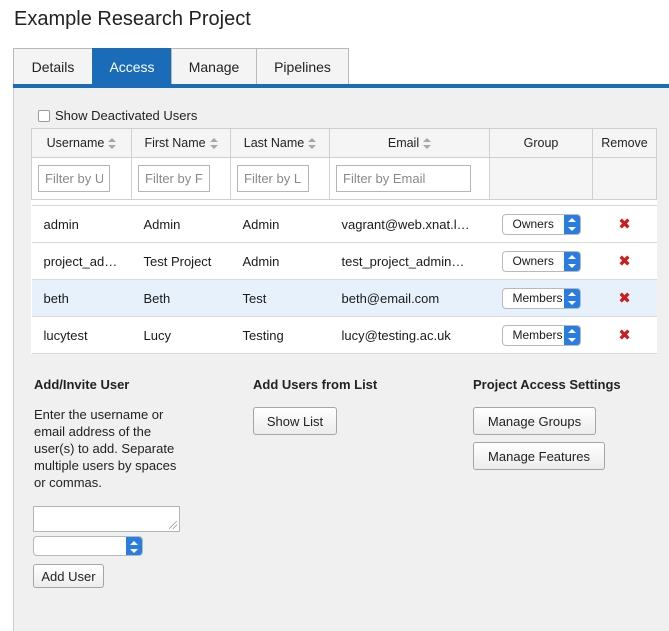  I want to click on page-title: Example Research Project, so click(132, 19).